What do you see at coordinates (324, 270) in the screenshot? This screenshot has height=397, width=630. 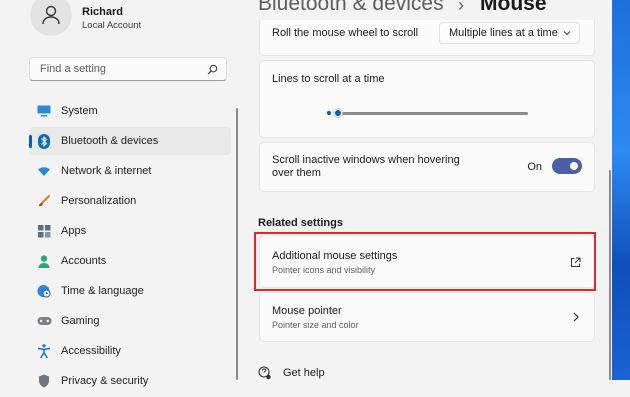 I see `additional-mouse-settings-sub: Pointer icons and visibility` at bounding box center [324, 270].